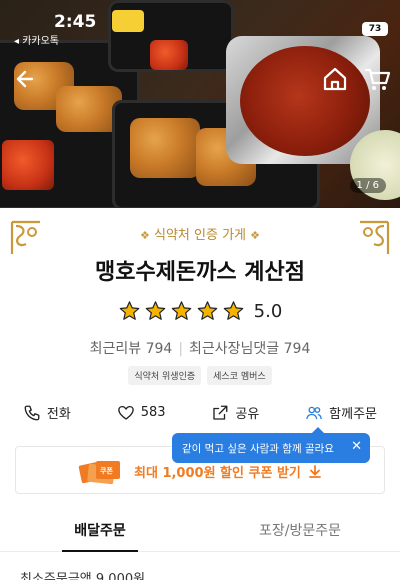 This screenshot has width=400, height=580. I want to click on rating-row: 5.0, so click(200, 311).